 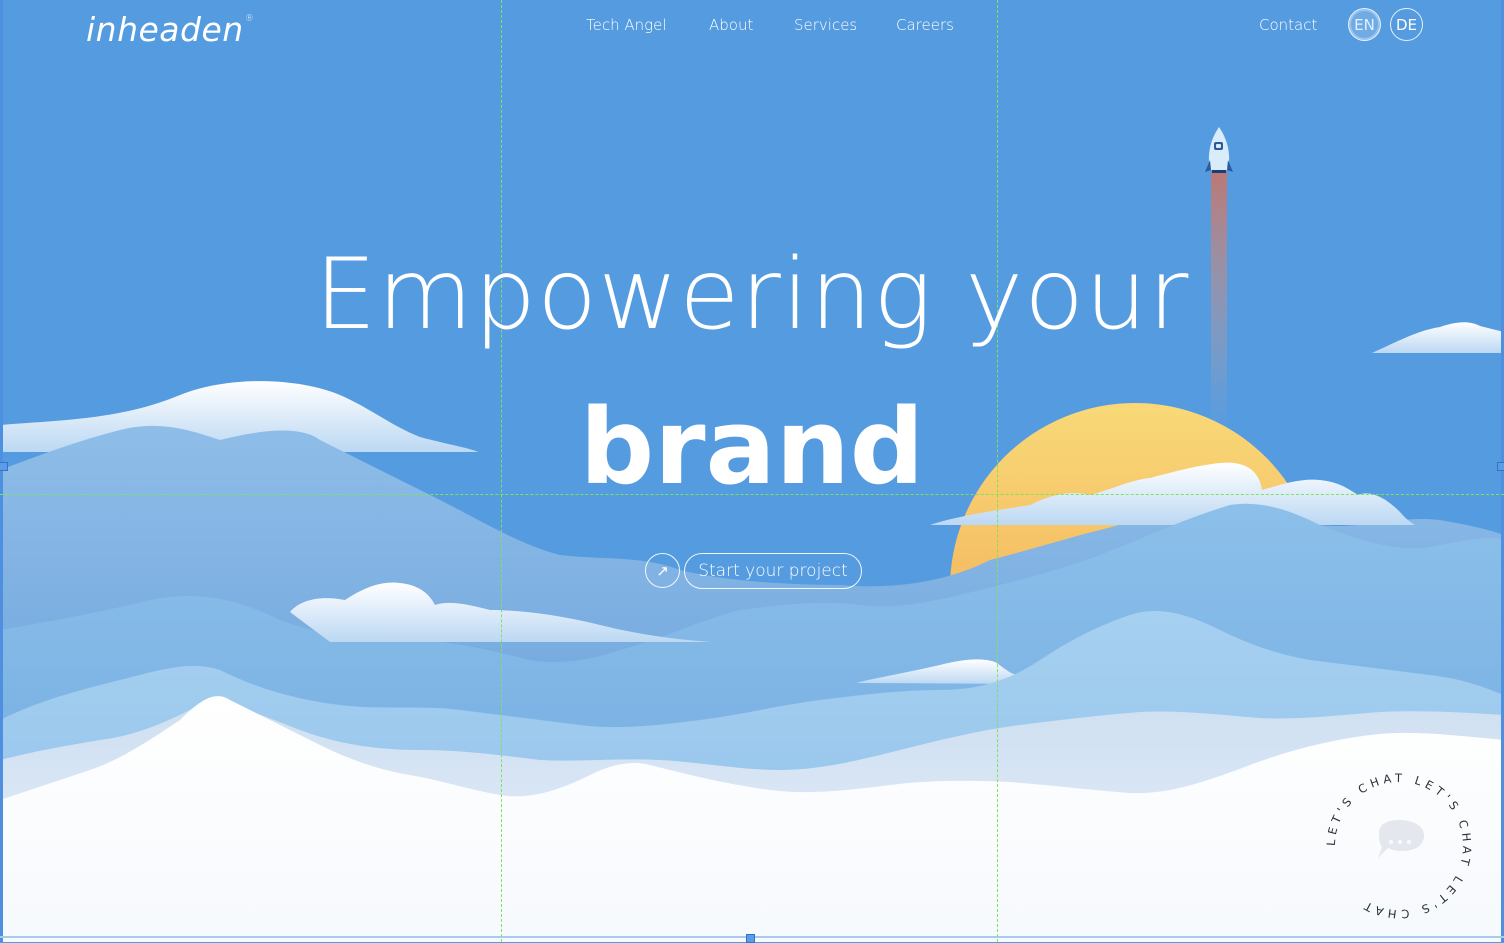 I want to click on arrow-up-right-icon: ↗, so click(x=662, y=570).